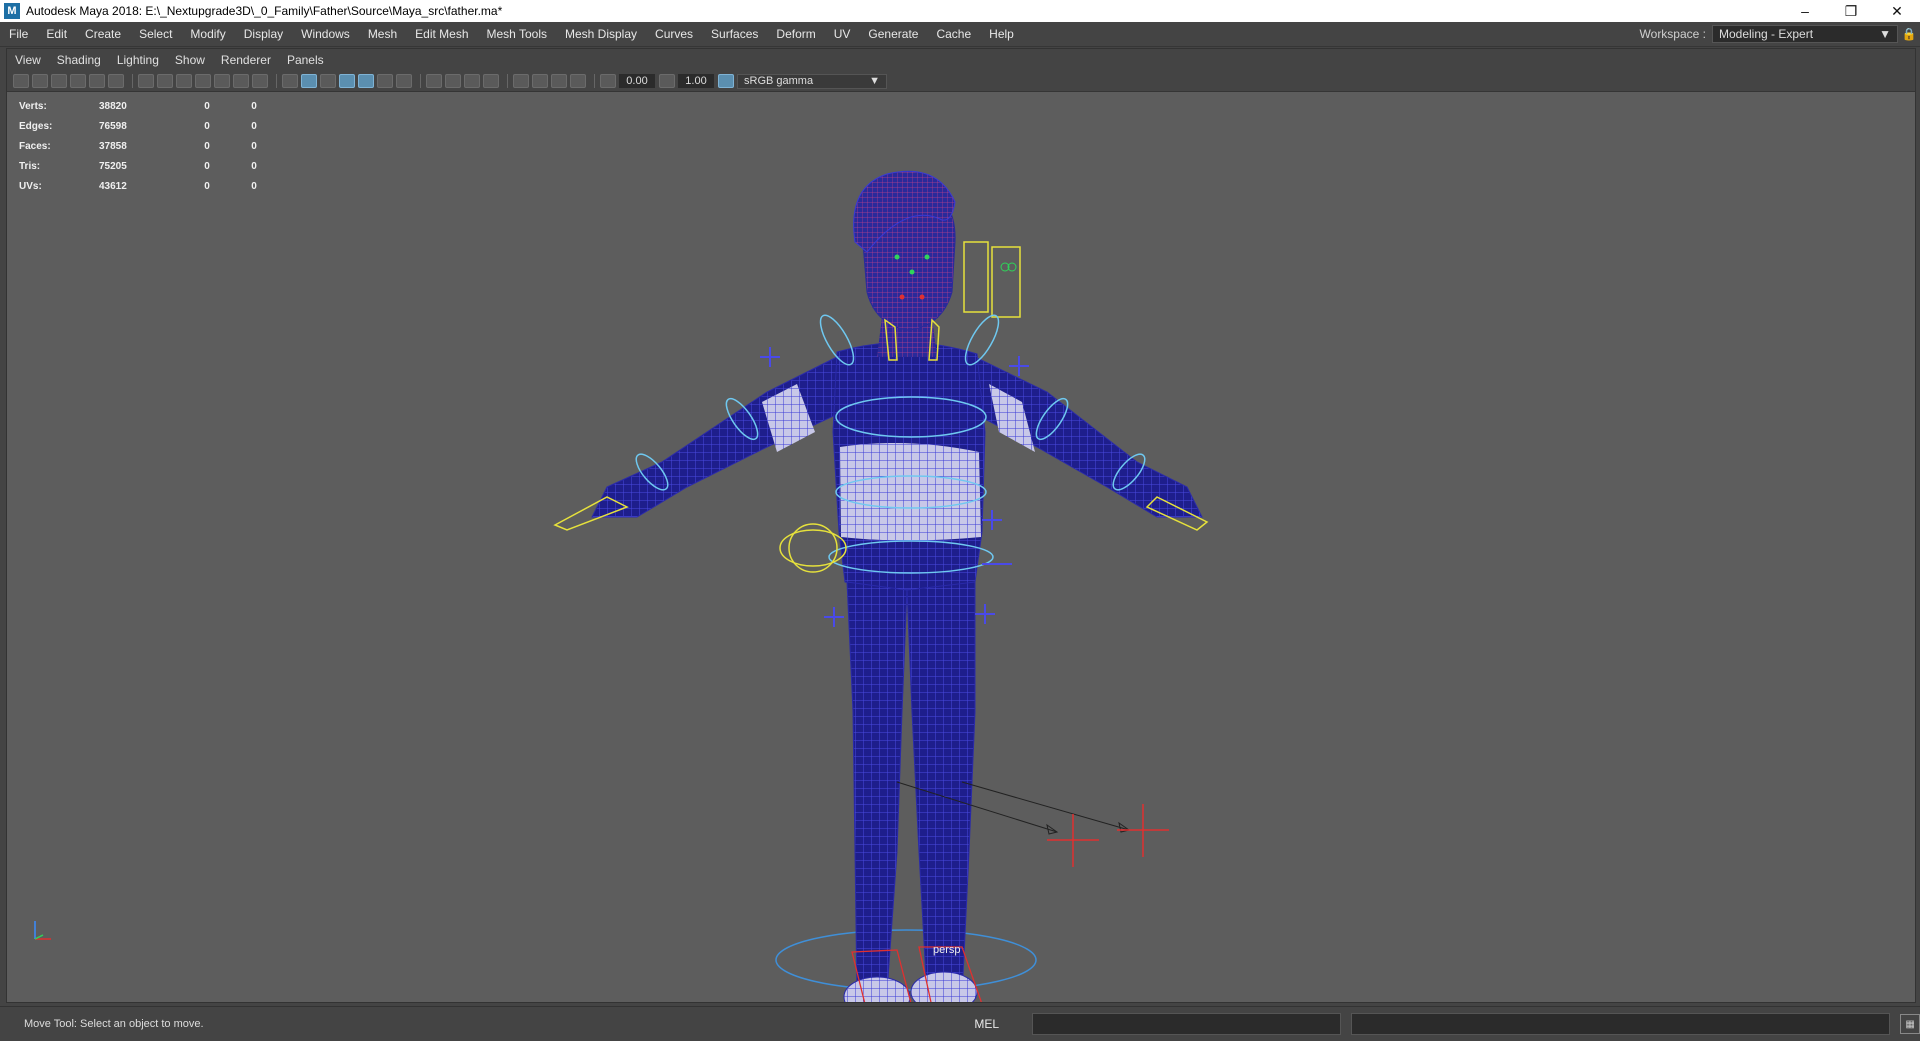 This screenshot has width=1920, height=1041. What do you see at coordinates (779, 81) in the screenshot?
I see `view-transform-value: sRGB gamma` at bounding box center [779, 81].